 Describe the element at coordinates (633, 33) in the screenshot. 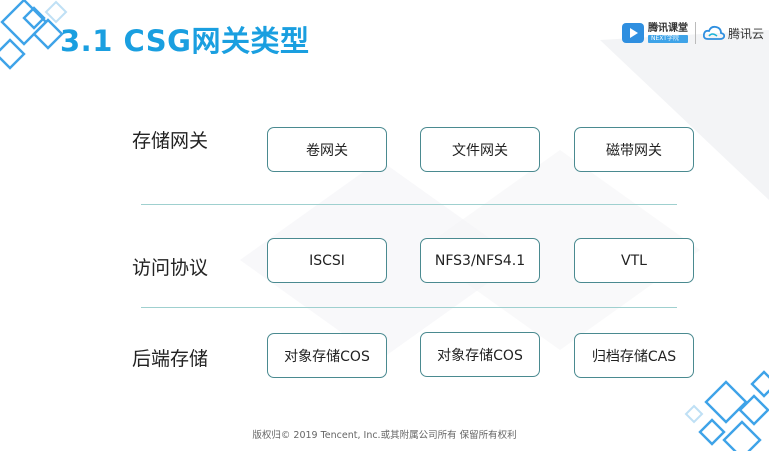

I see `play-icon` at that location.